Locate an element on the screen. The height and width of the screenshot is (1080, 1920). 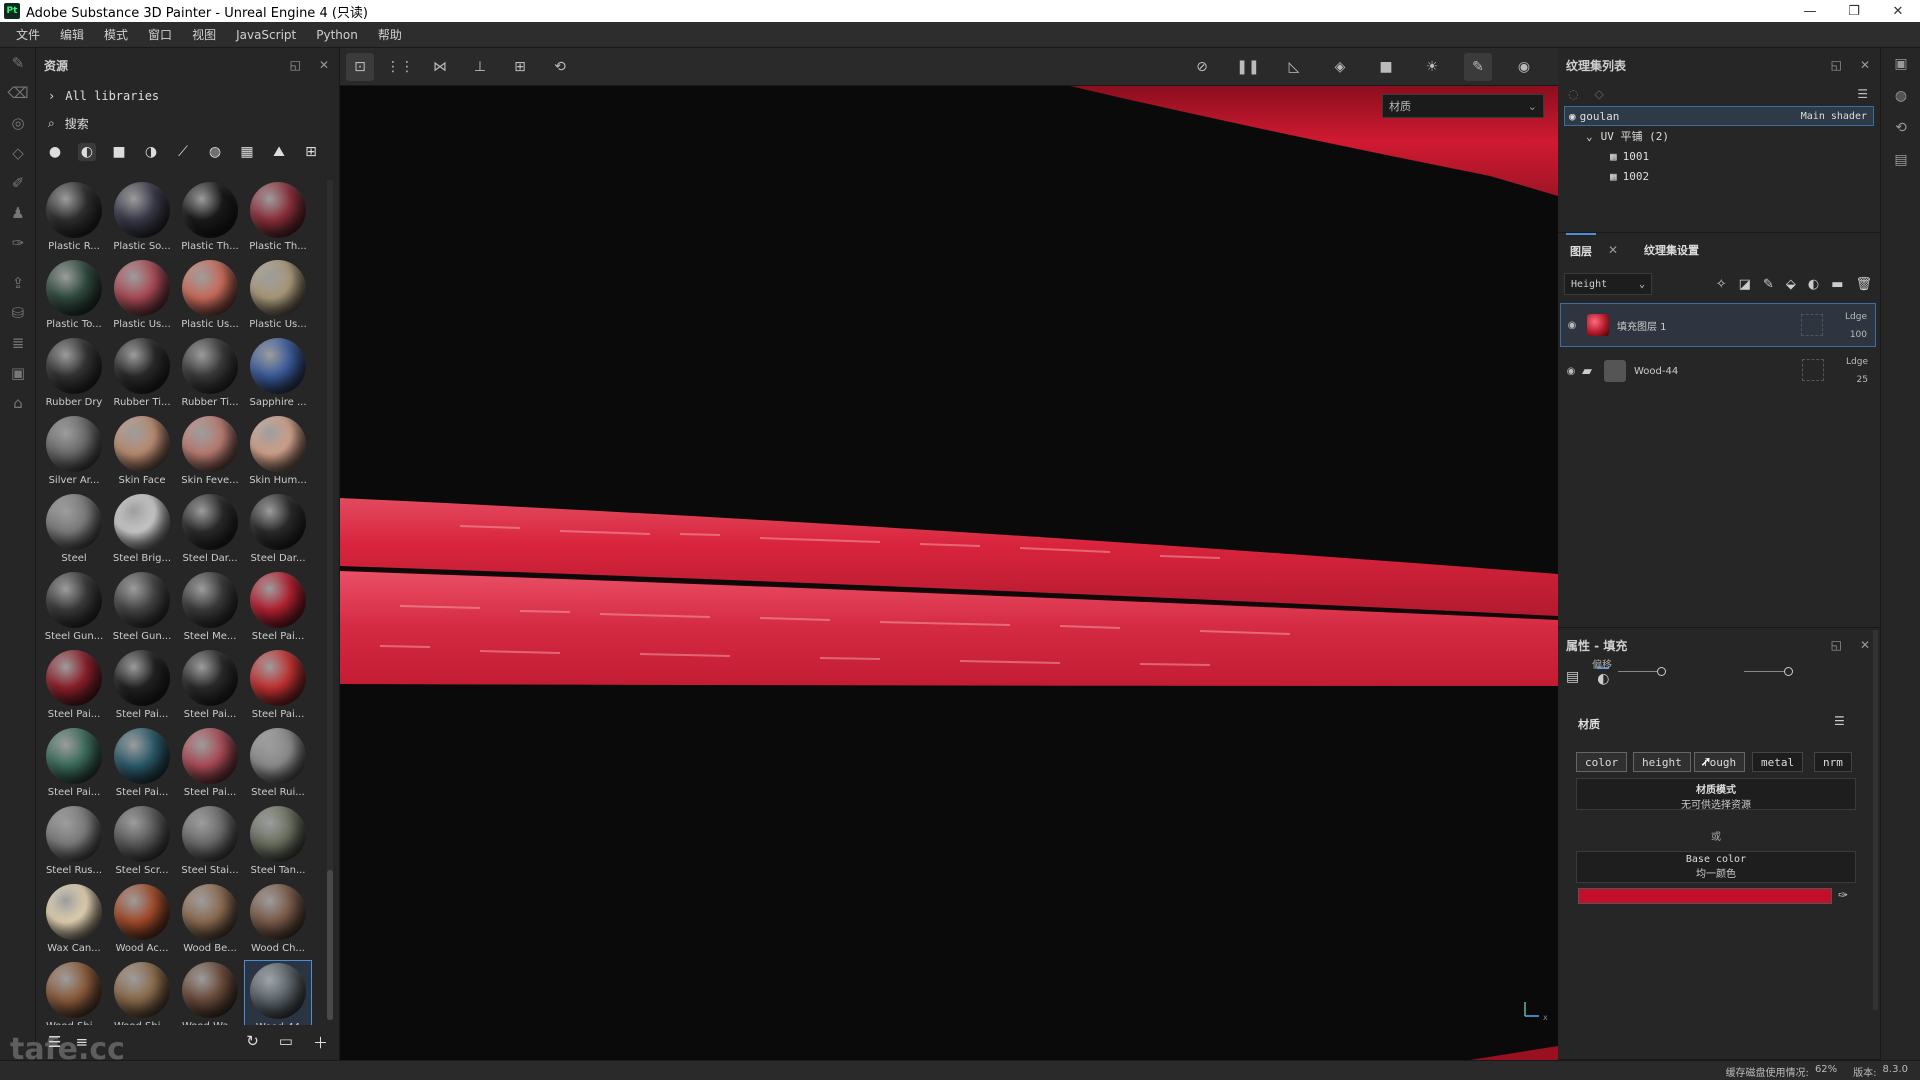
map-toggle-nrm: nrm is located at coordinates (1833, 762).